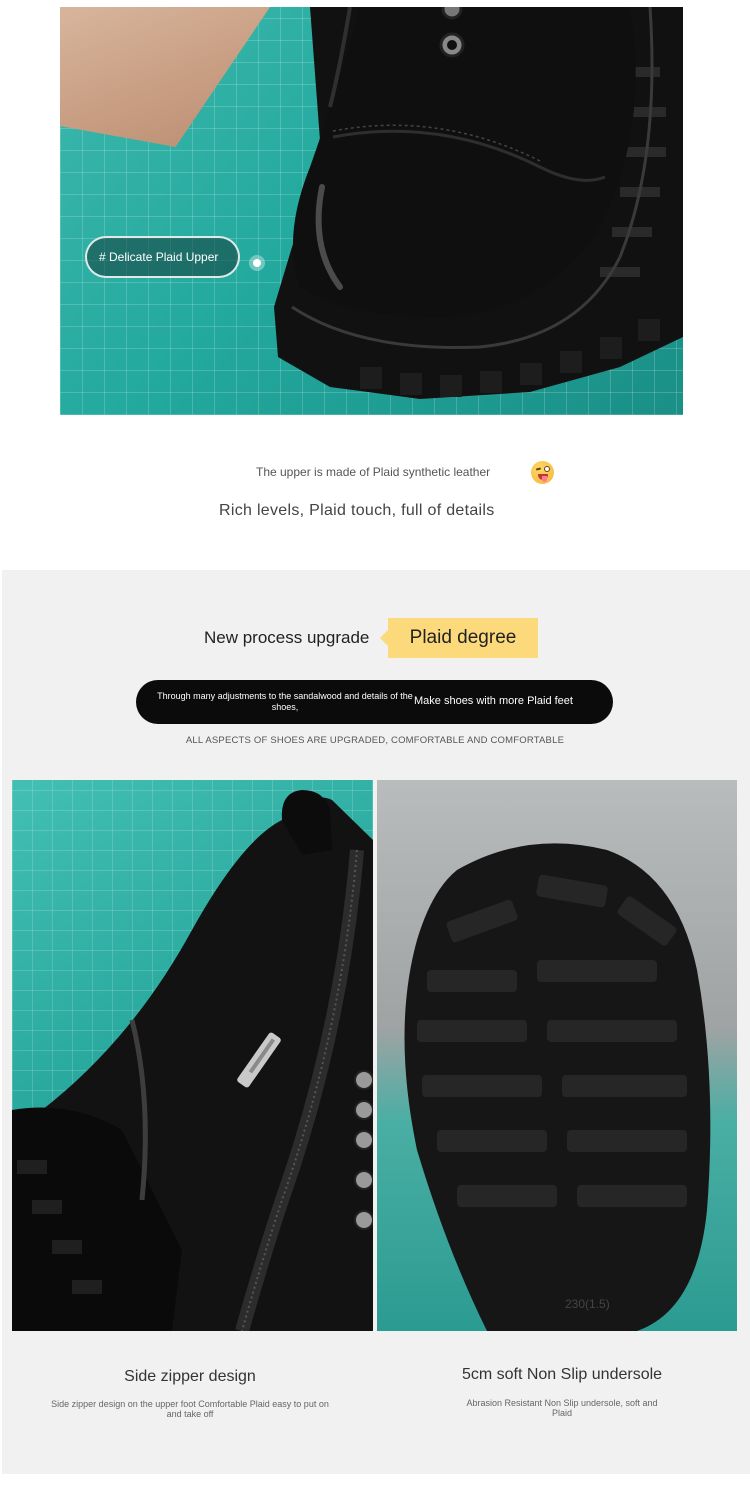  I want to click on boot-toe-illustration, so click(478, 203).